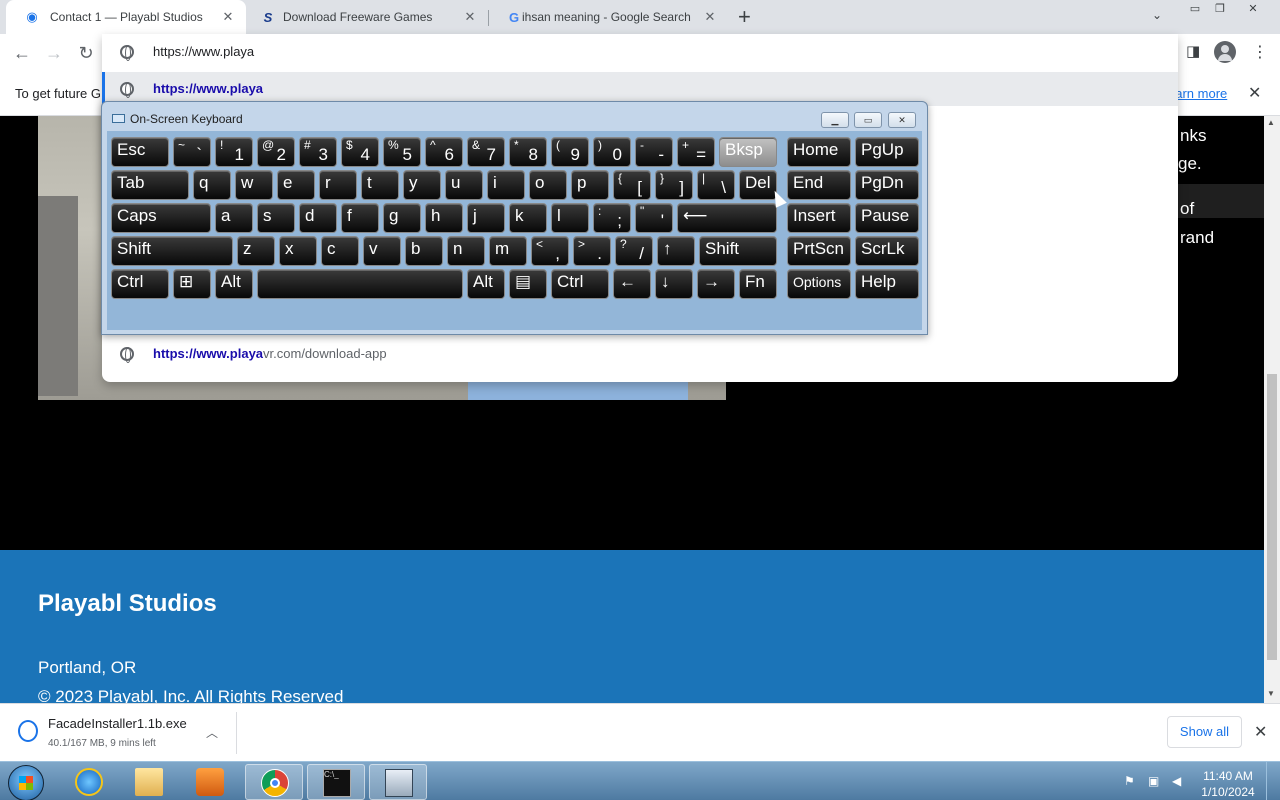 Image resolution: width=1280 pixels, height=800 pixels. I want to click on key-pause: Pause, so click(887, 218).